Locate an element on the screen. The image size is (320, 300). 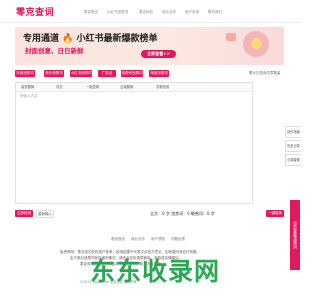
tab-xiaohongshu: 小红书违禁词 is located at coordinates (81, 73).